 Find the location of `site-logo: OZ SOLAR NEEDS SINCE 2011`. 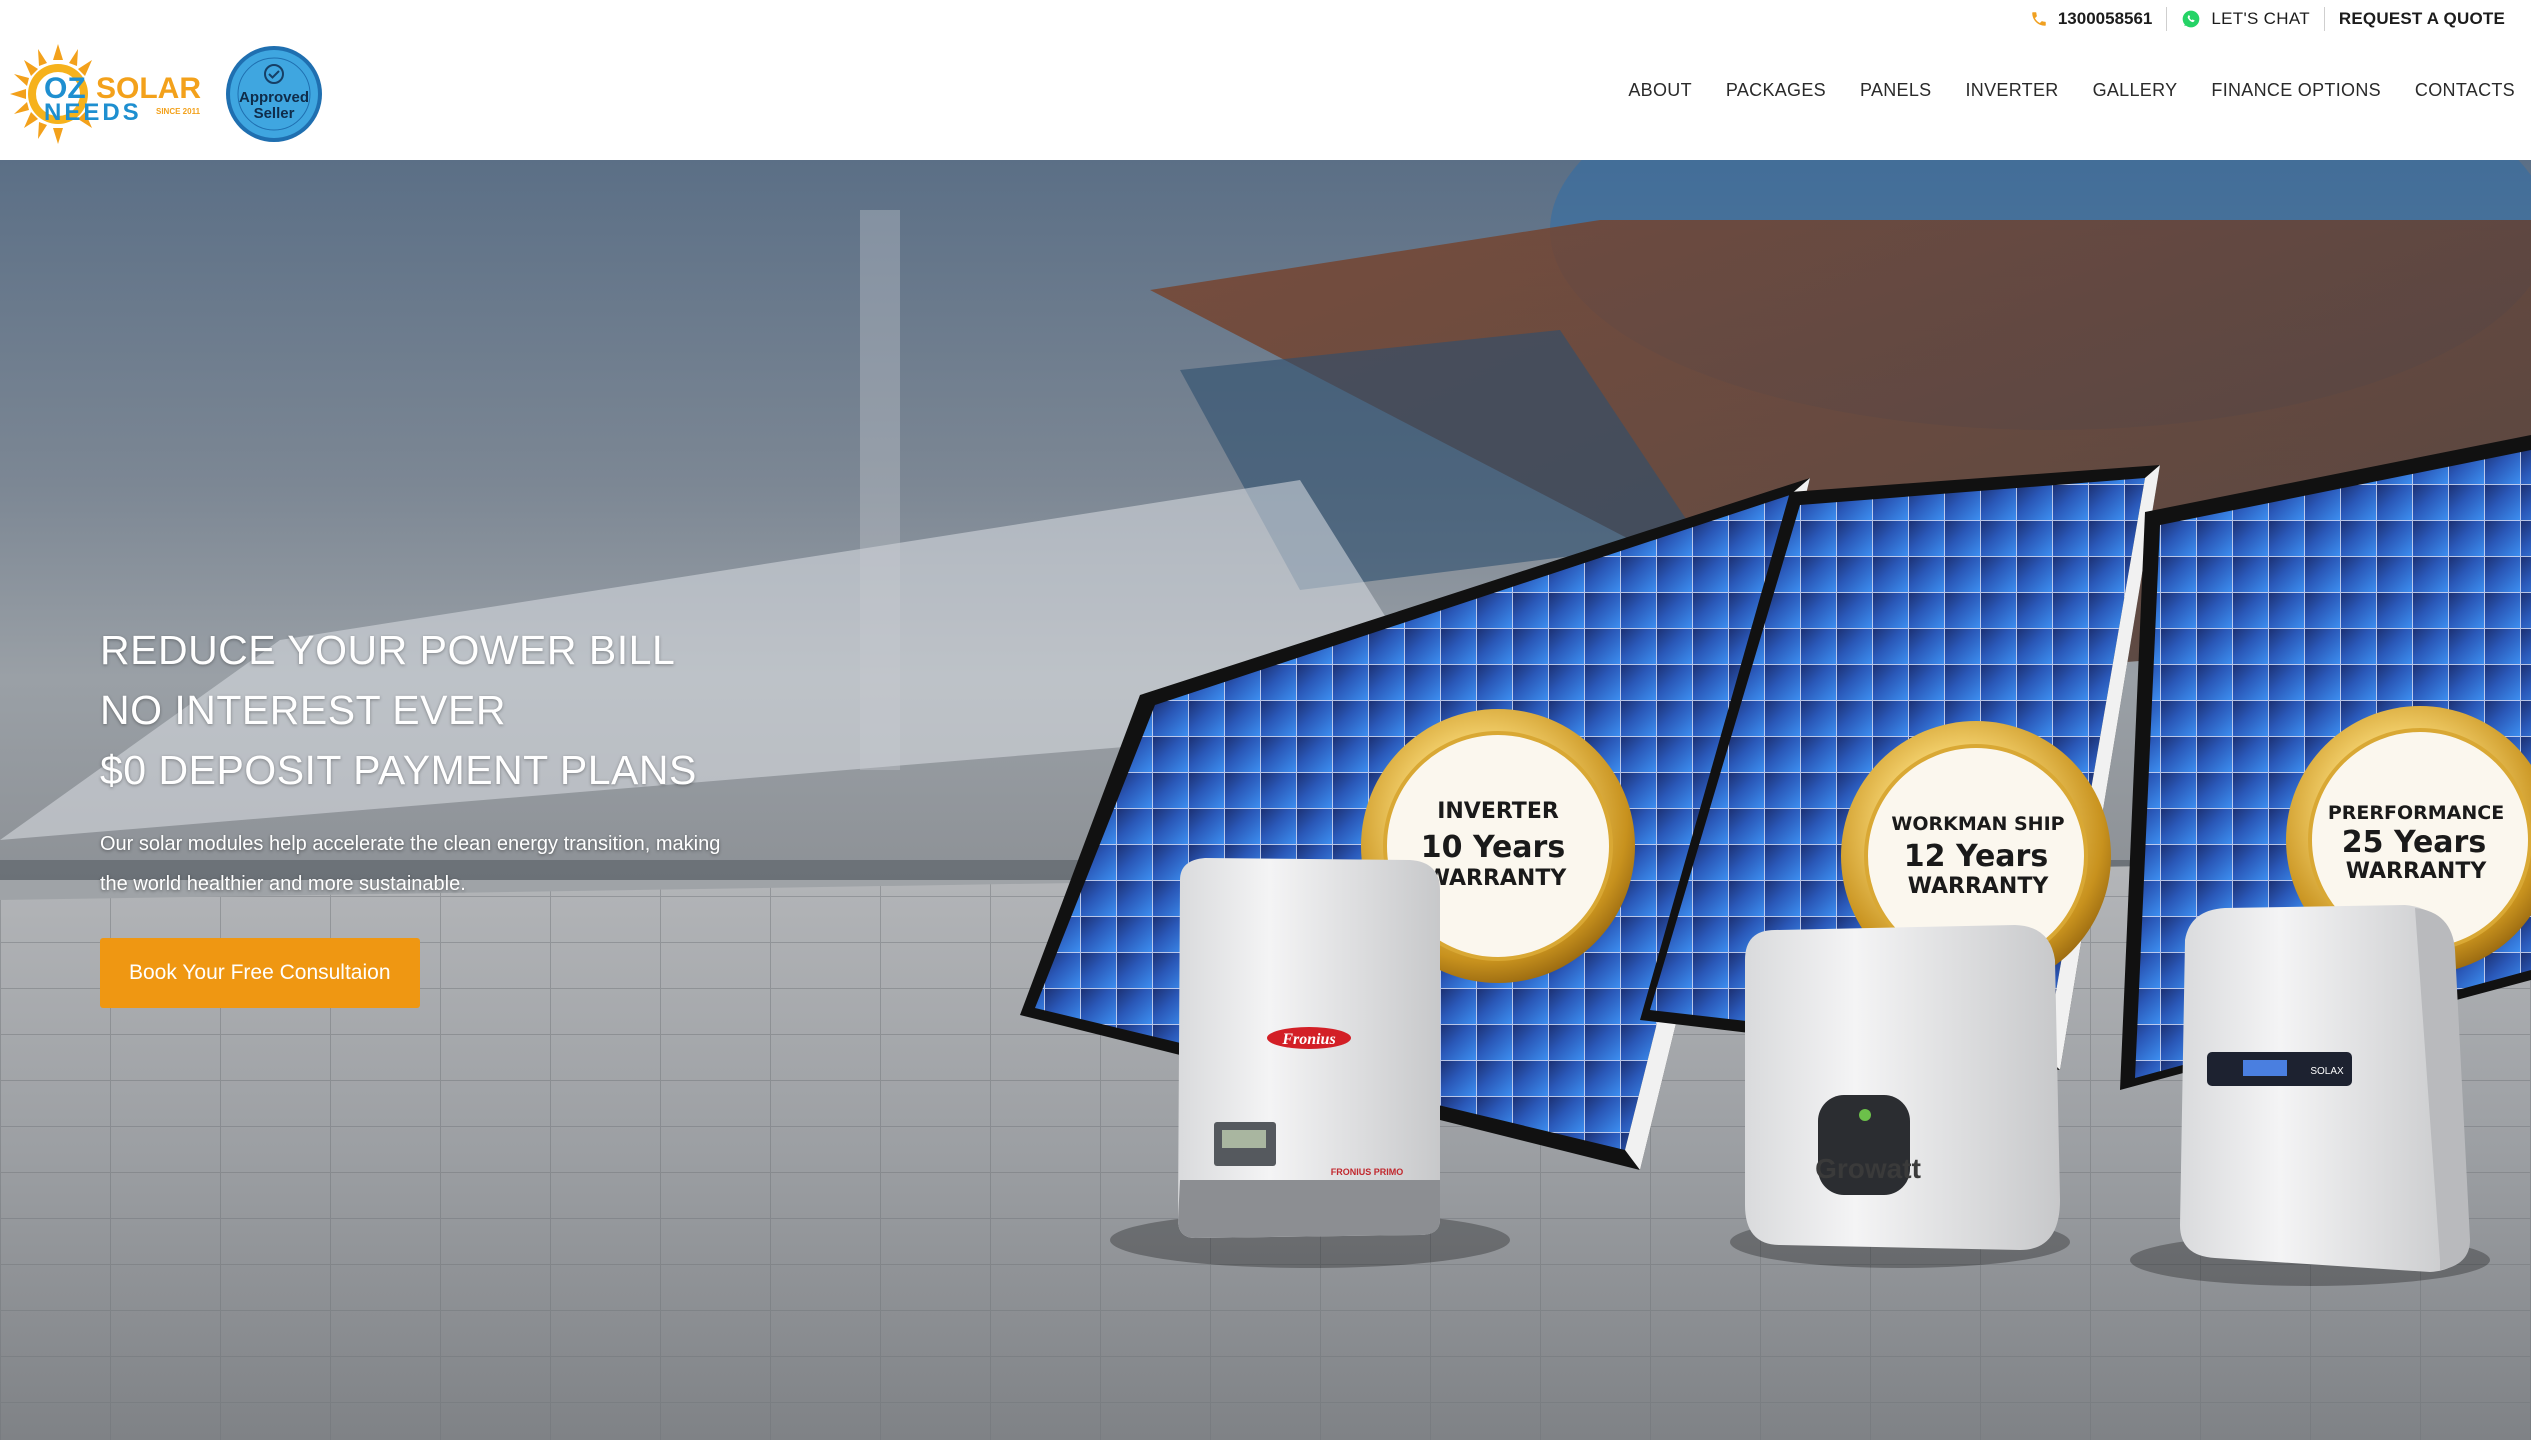

site-logo: OZ SOLAR NEEDS SINCE 2011 is located at coordinates (108, 94).